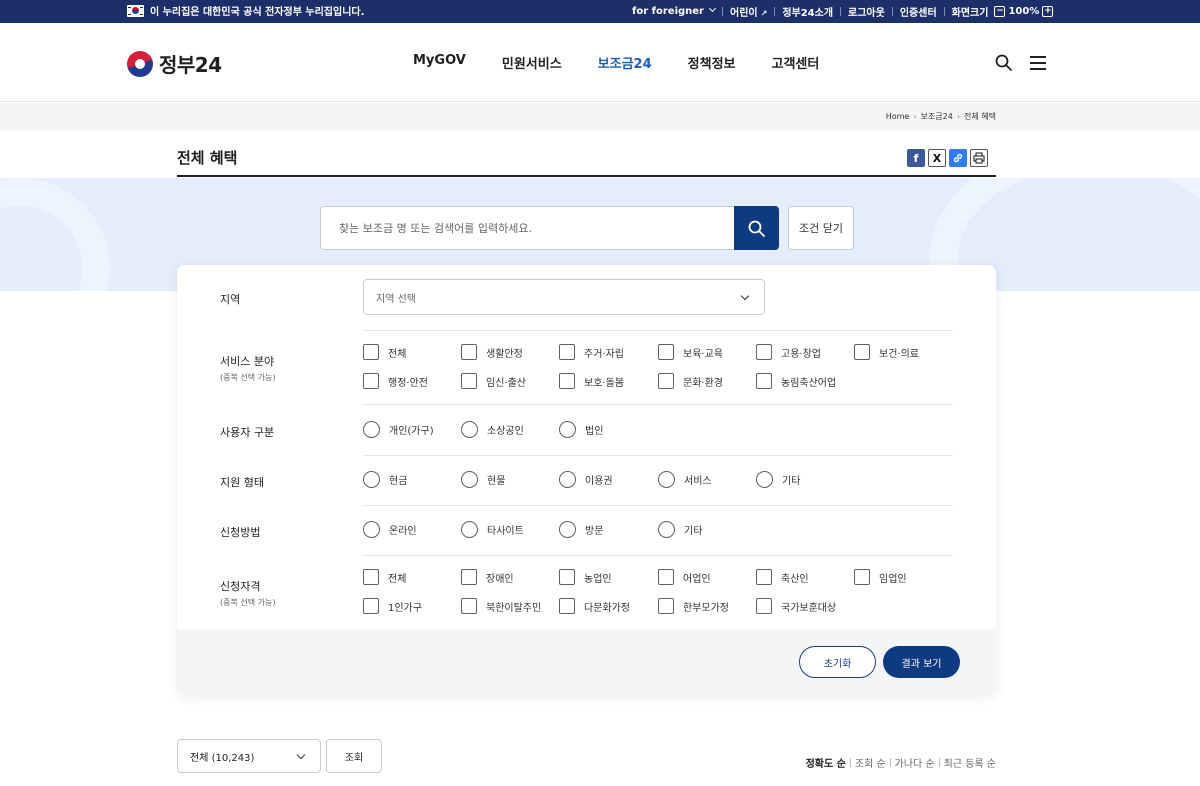 The height and width of the screenshot is (786, 1200). What do you see at coordinates (788, 352) in the screenshot?
I see `service-option-employment: 고용·창업` at bounding box center [788, 352].